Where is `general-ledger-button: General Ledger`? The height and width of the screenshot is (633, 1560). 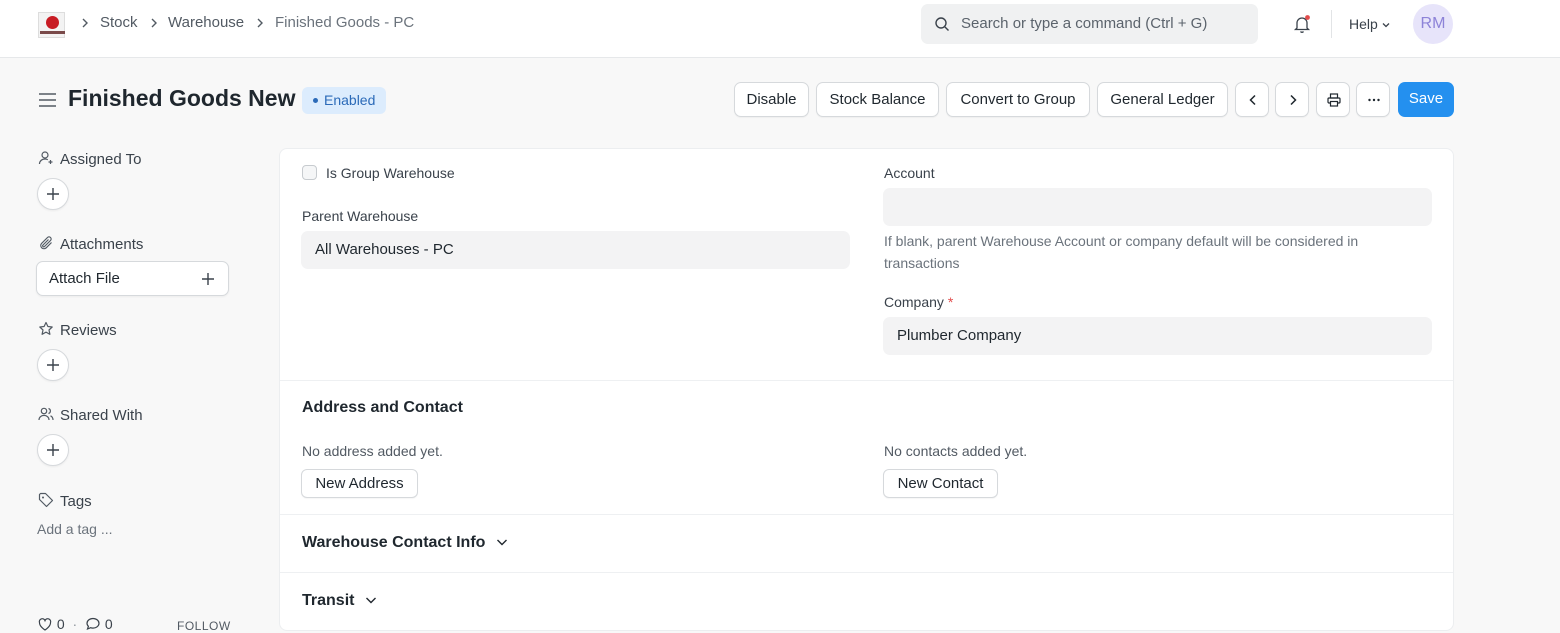 general-ledger-button: General Ledger is located at coordinates (1162, 99).